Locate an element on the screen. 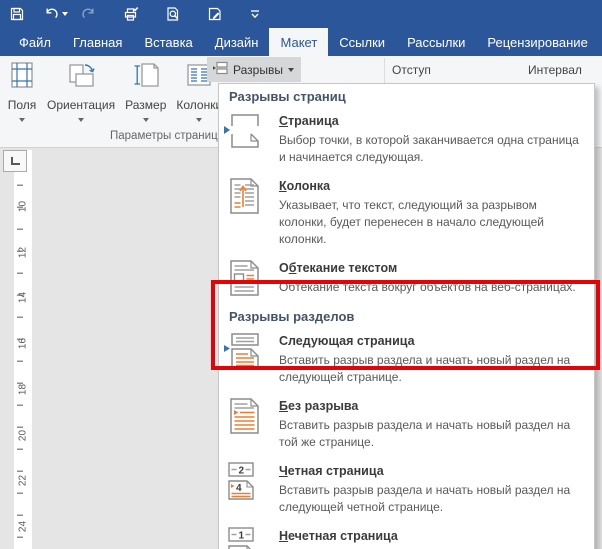 This screenshot has height=549, width=602. orientation-label: Ориентация is located at coordinates (81, 105).